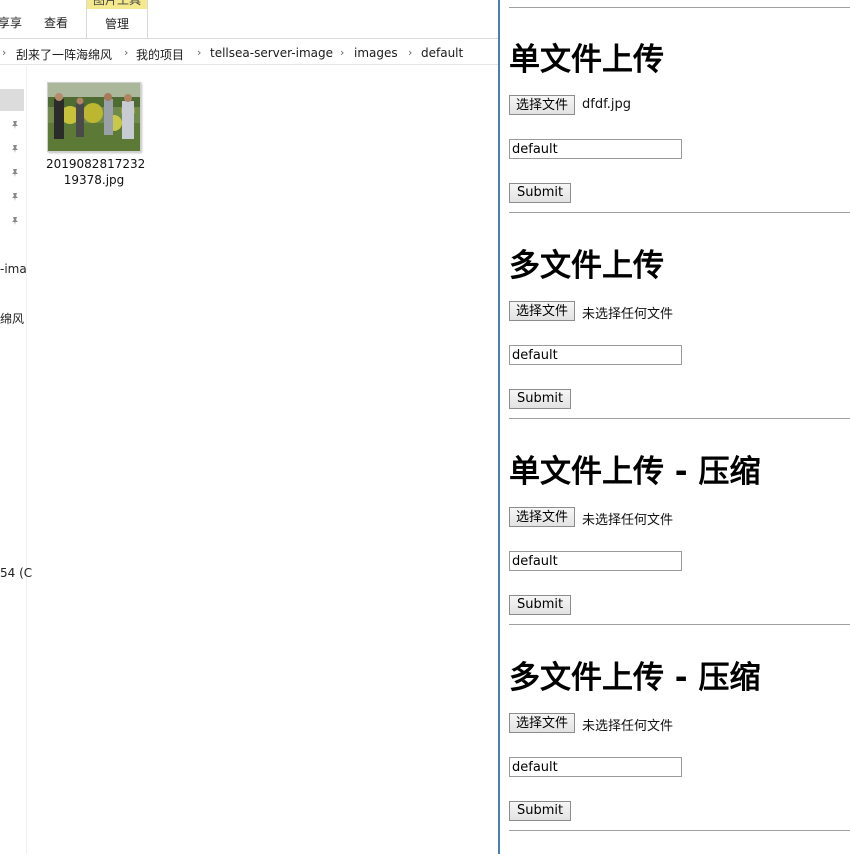 The height and width of the screenshot is (854, 850). Describe the element at coordinates (635, 472) in the screenshot. I see `section-heading: 单文件上传 - 压缩` at that location.